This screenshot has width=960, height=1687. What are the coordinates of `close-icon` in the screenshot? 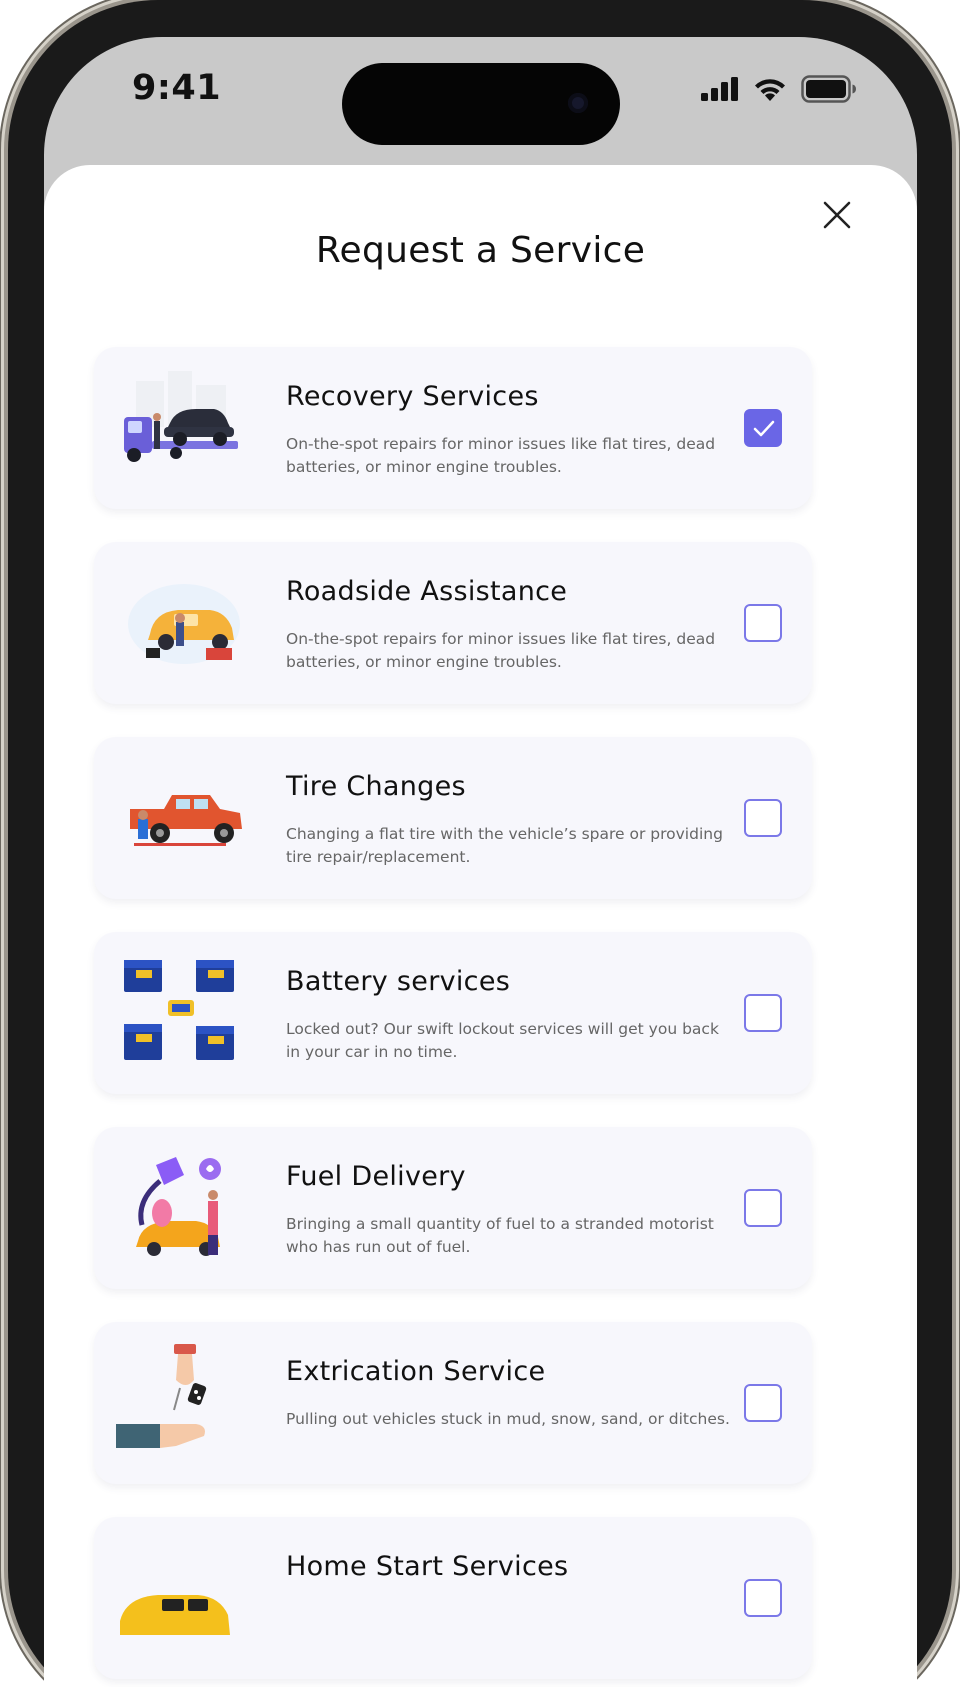 It's located at (837, 215).